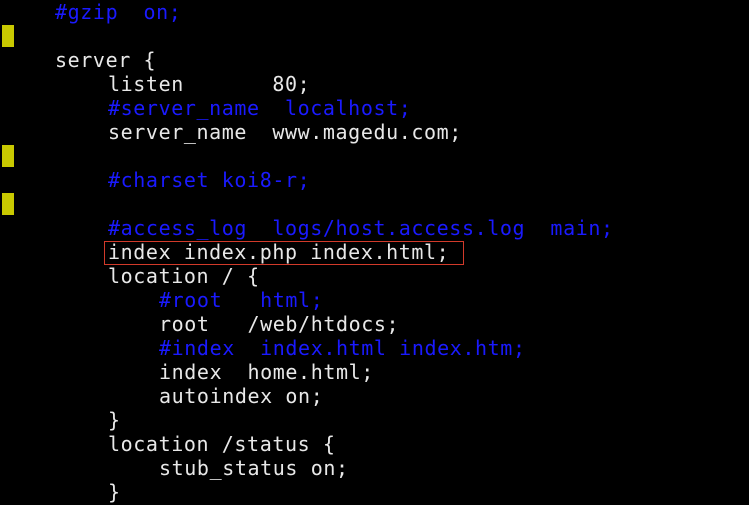  What do you see at coordinates (209, 84) in the screenshot?
I see `code-line: listen 80;` at bounding box center [209, 84].